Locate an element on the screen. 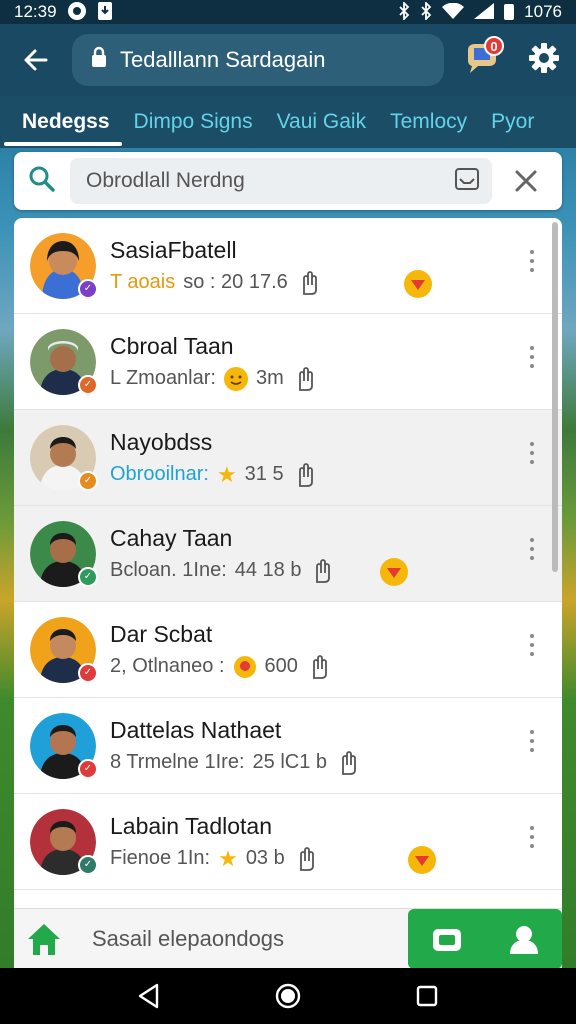  contact-meta-prefix: 2, Otlnaneo : is located at coordinates (167, 666).